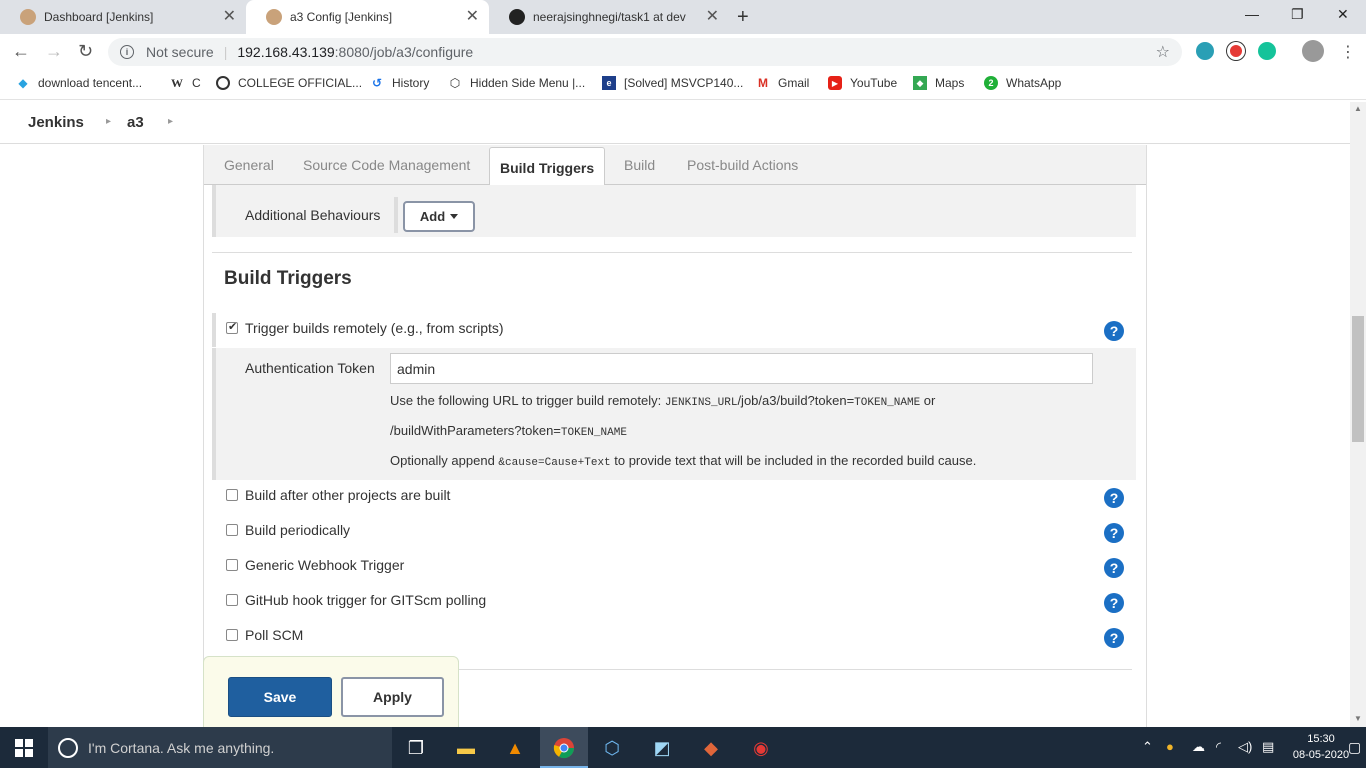 The width and height of the screenshot is (1366, 768). Describe the element at coordinates (1358, 108) in the screenshot. I see `scroll-up-icon: ▲` at that location.